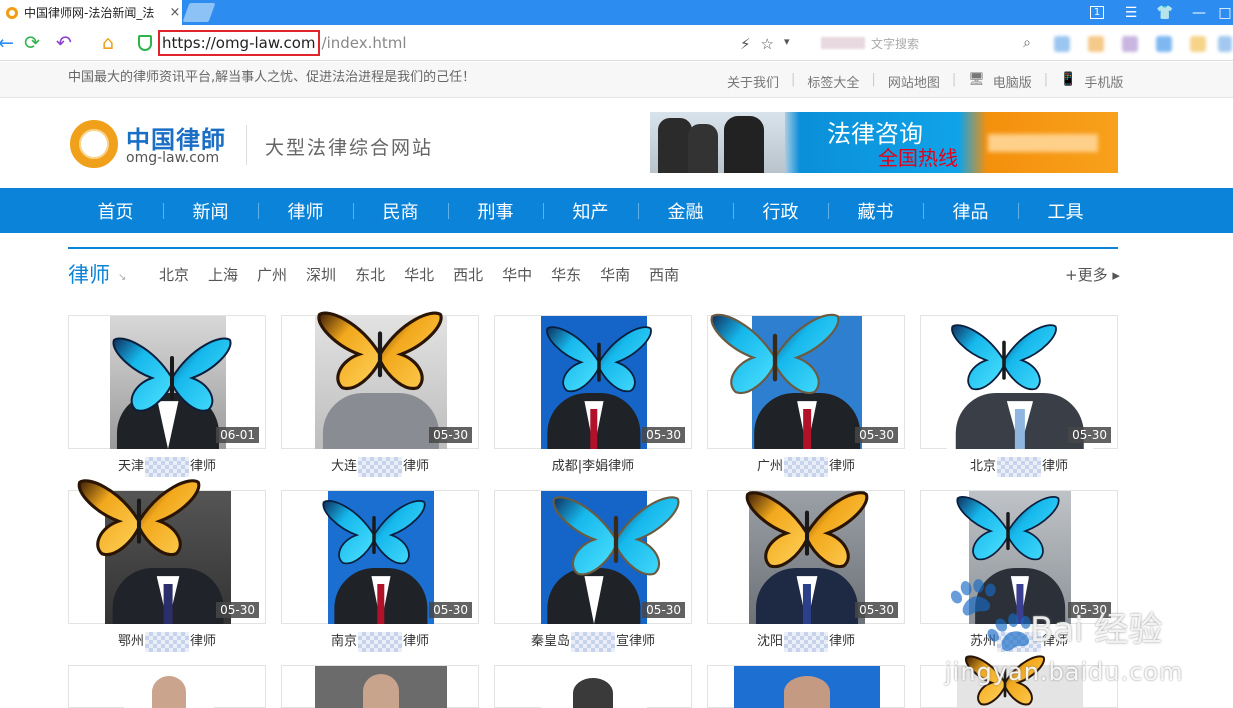 This screenshot has width=1233, height=708. Describe the element at coordinates (321, 274) in the screenshot. I see `region-link: 深圳` at that location.